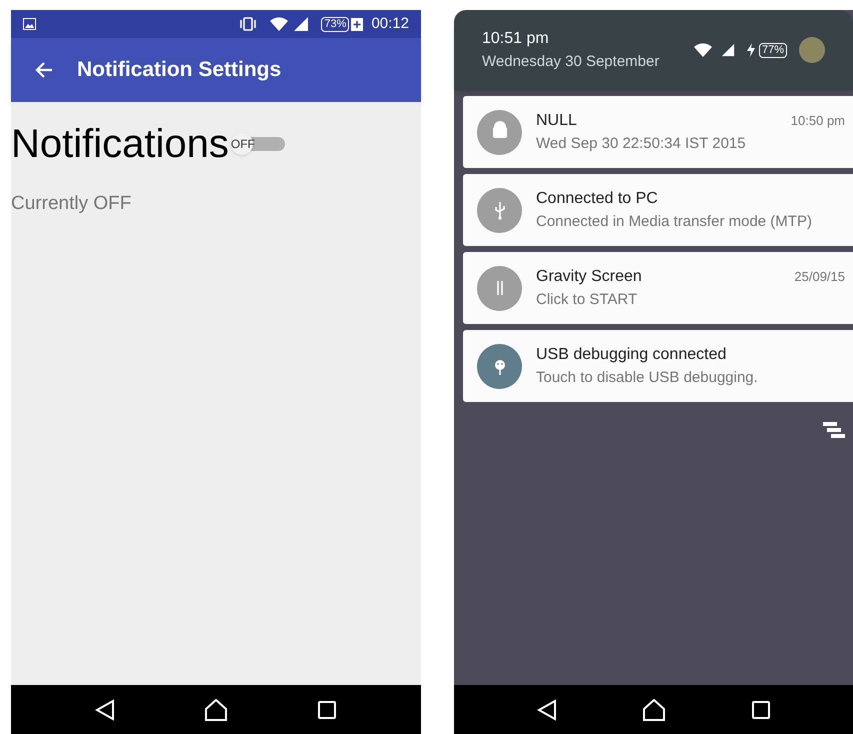 Image resolution: width=853 pixels, height=734 pixels. What do you see at coordinates (120, 144) in the screenshot?
I see `notifications-heading: Notifications` at bounding box center [120, 144].